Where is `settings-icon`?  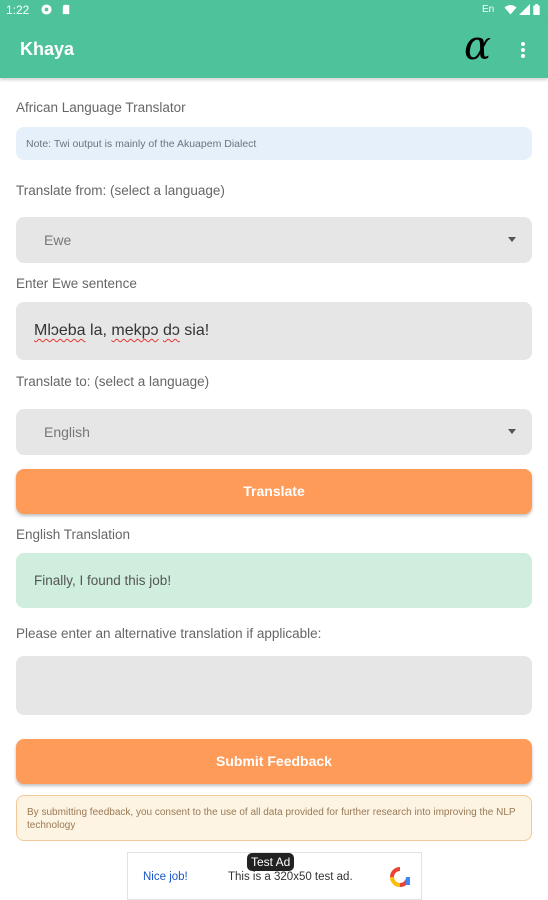 settings-icon is located at coordinates (46, 9).